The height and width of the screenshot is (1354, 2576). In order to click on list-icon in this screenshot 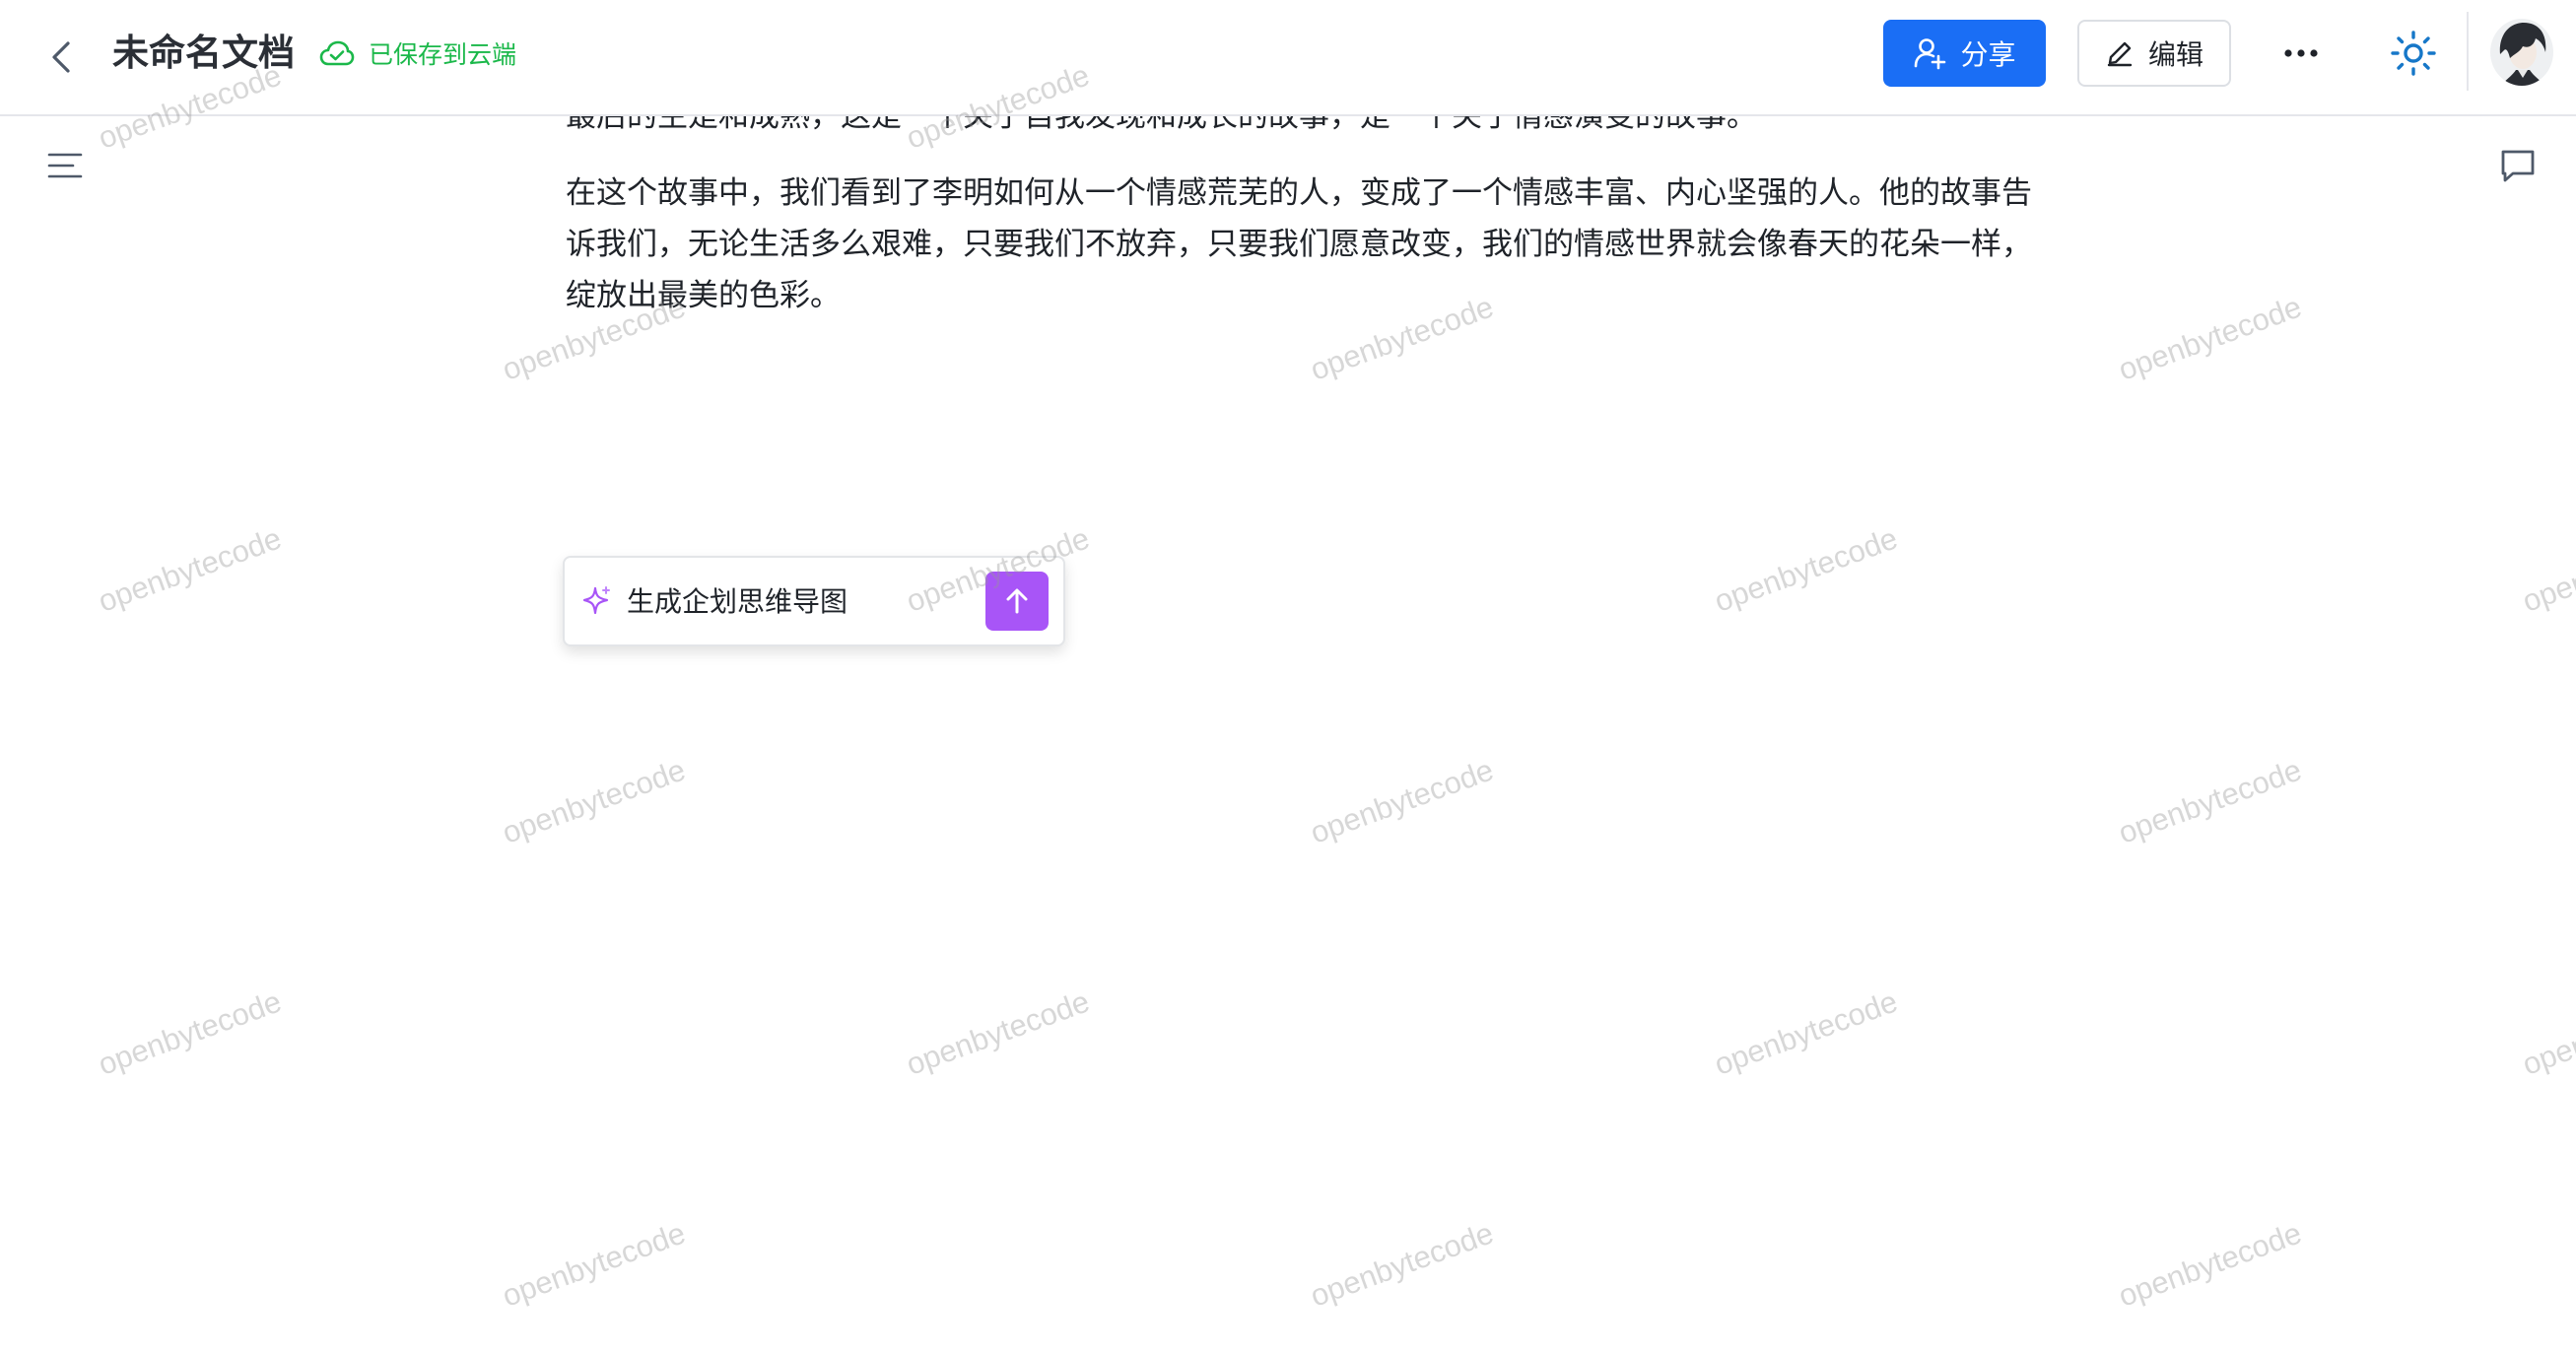, I will do `click(65, 165)`.